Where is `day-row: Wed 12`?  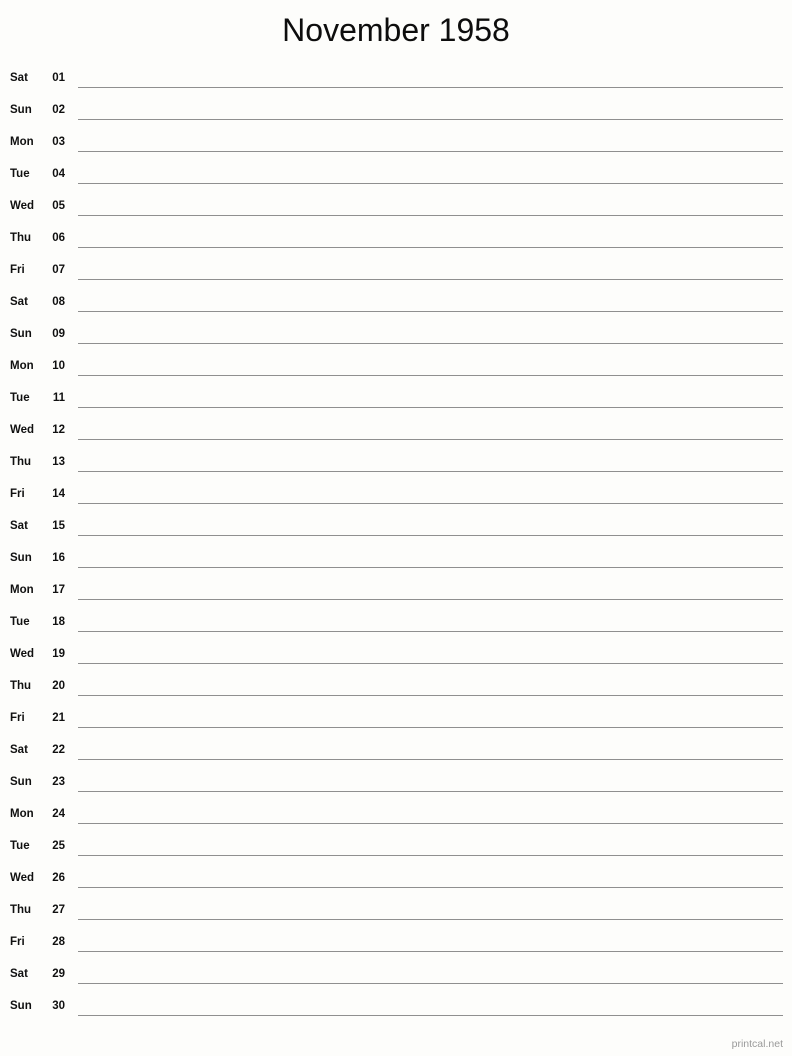 day-row: Wed 12 is located at coordinates (396, 432).